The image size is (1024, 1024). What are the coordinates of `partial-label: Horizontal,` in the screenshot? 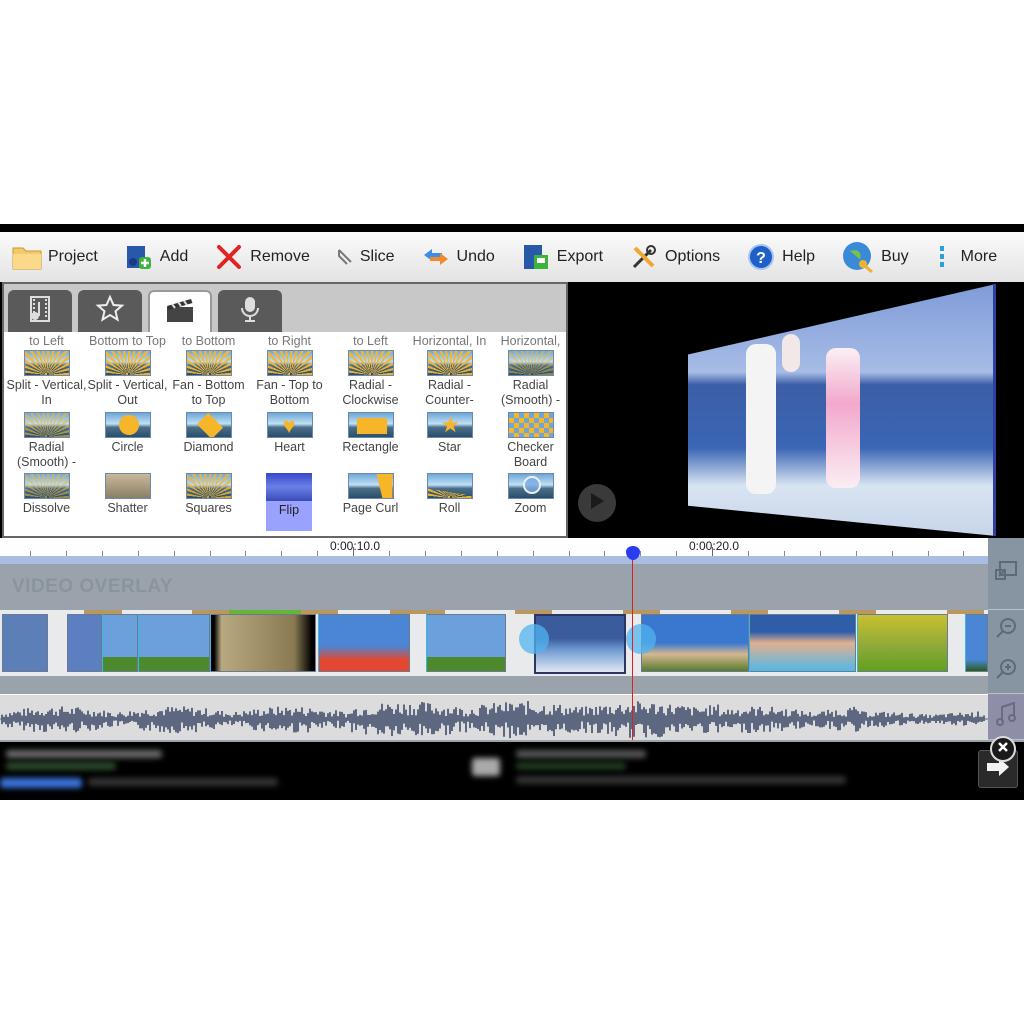 It's located at (530, 341).